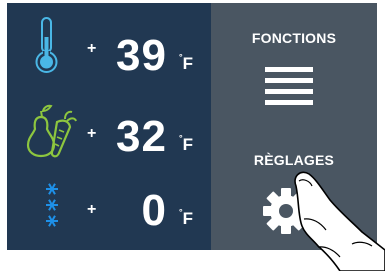 The width and height of the screenshot is (385, 271). What do you see at coordinates (294, 38) in the screenshot?
I see `functions-label: FONCTIONS` at bounding box center [294, 38].